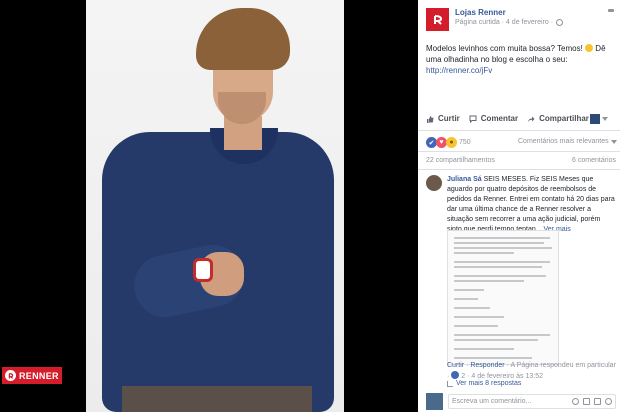 The height and width of the screenshot is (412, 620). Describe the element at coordinates (434, 183) in the screenshot. I see `commenter-avatar` at that location.